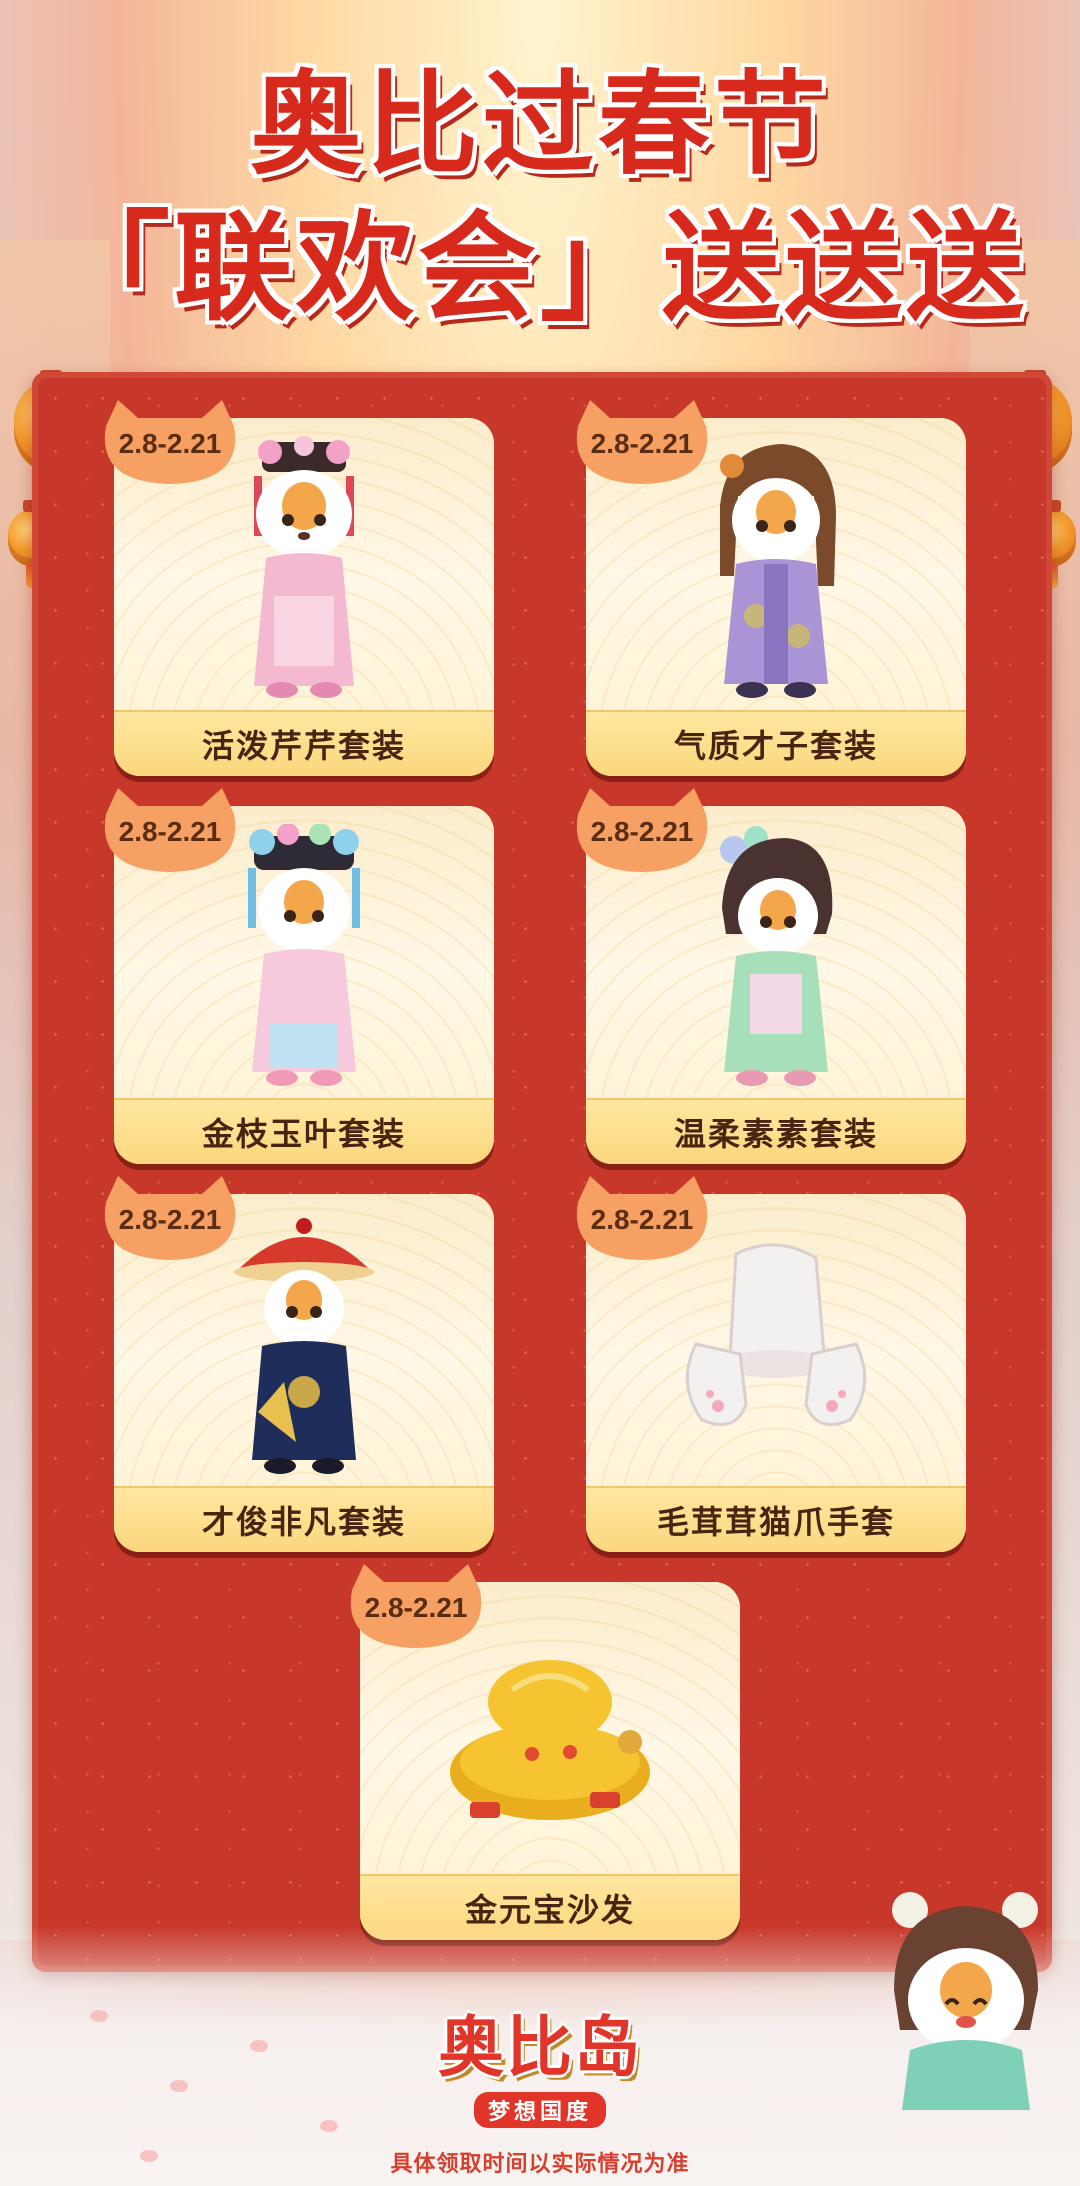  Describe the element at coordinates (304, 743) in the screenshot. I see `card-label: 活泼芹芹套装` at that location.